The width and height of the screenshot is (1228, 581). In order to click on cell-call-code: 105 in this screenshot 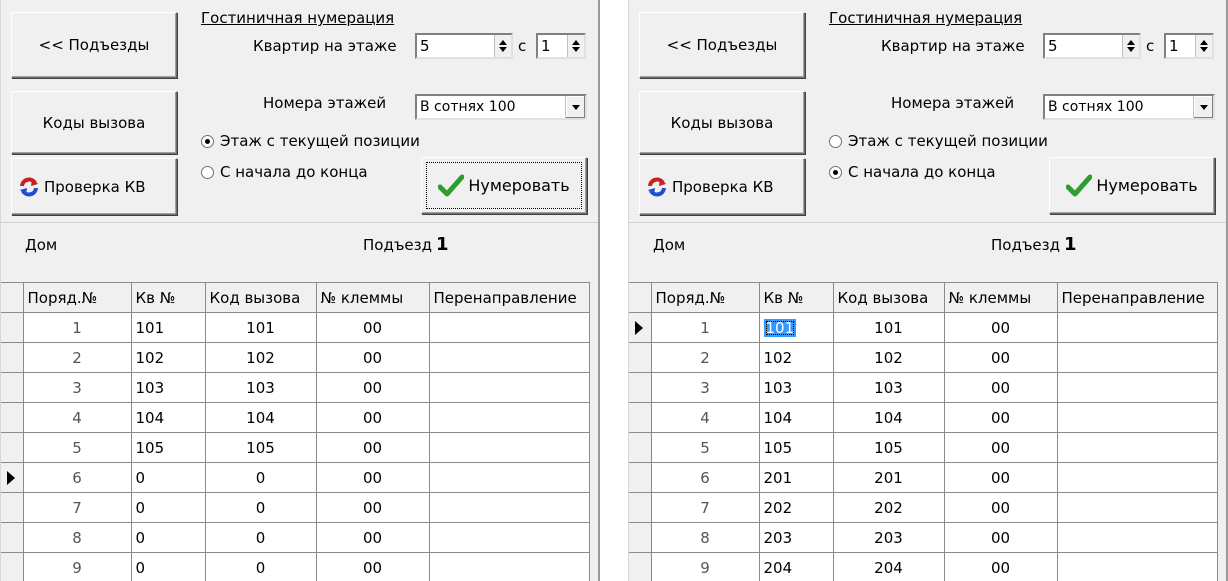, I will do `click(888, 447)`.